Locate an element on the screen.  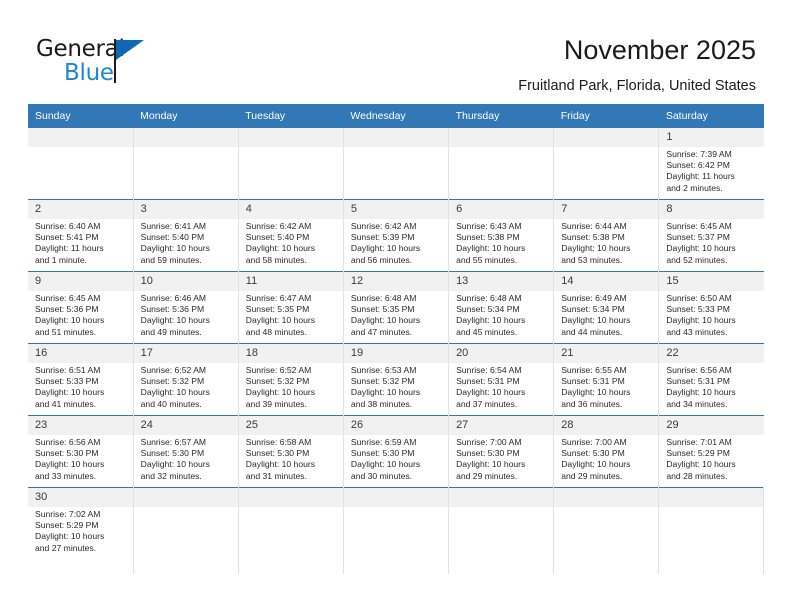
day-number: 27 is located at coordinates (501, 425).